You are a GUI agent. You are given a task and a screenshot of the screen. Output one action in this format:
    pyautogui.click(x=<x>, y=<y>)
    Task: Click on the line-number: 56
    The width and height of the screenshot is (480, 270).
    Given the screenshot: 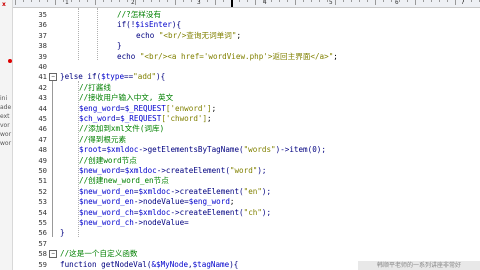 What is the action you would take?
    pyautogui.click(x=42, y=233)
    